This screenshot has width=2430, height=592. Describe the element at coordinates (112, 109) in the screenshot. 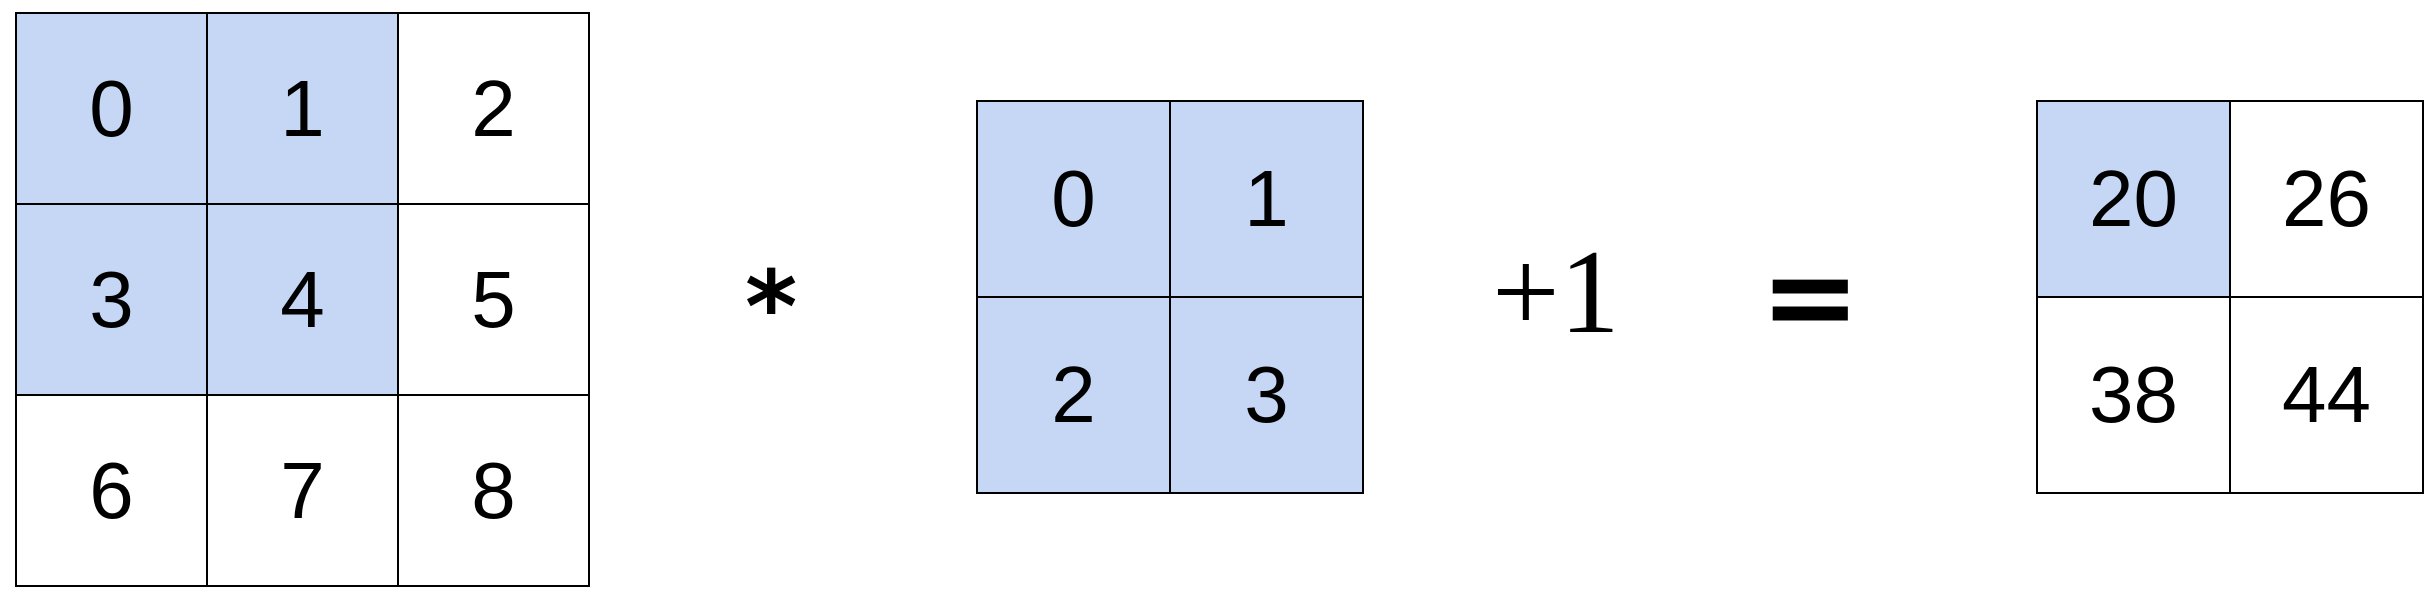

I see `input-cell: 0` at that location.